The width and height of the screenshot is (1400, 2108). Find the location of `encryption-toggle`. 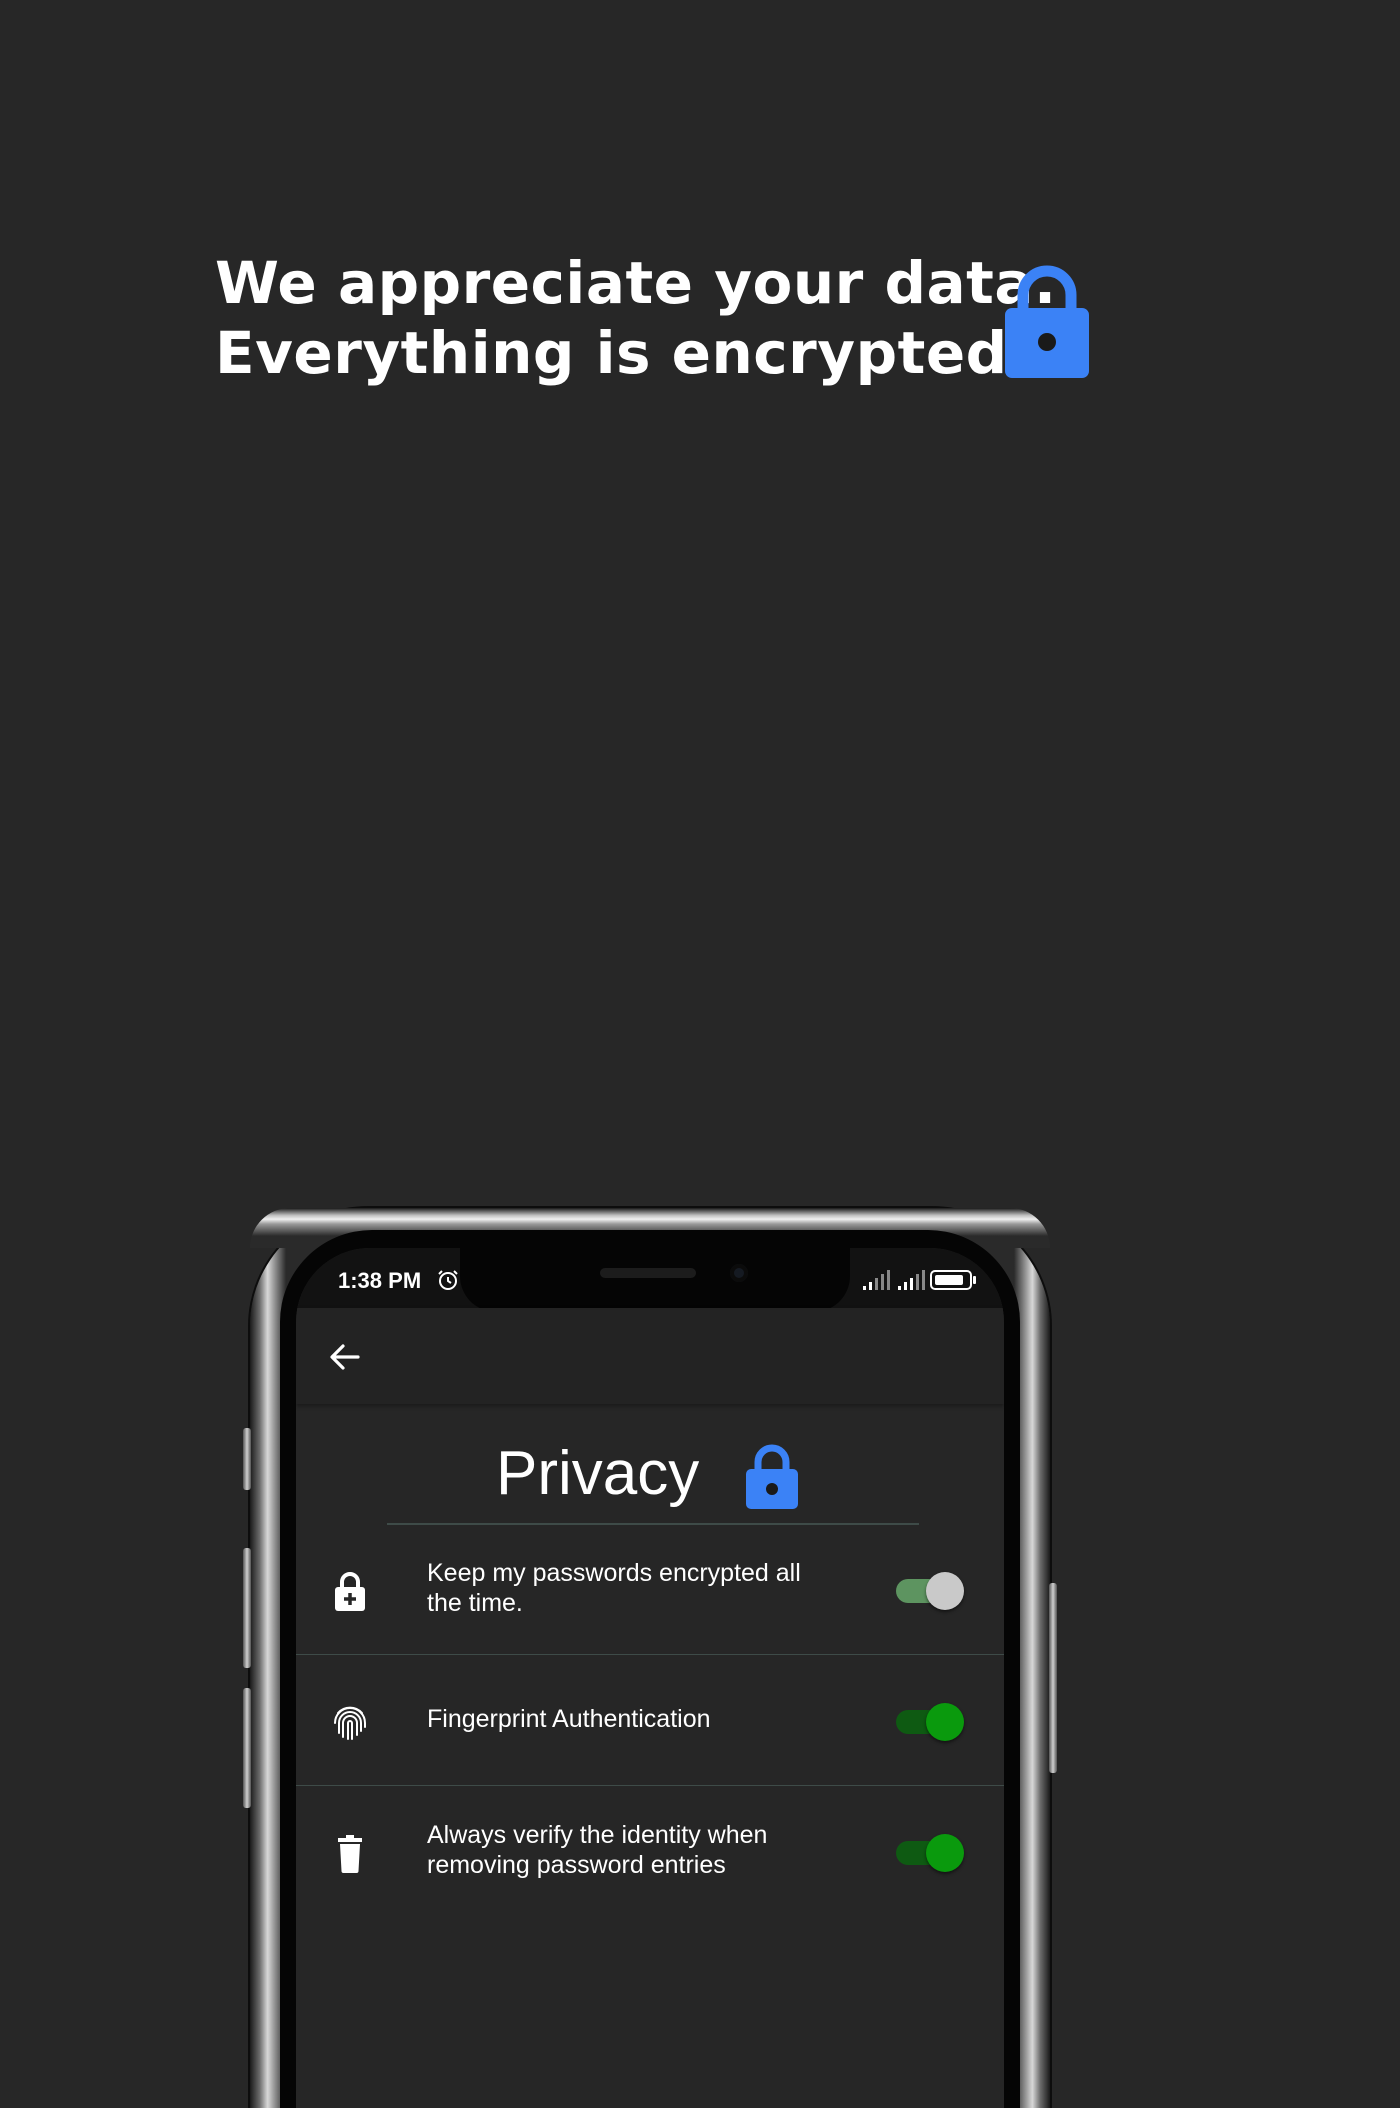

encryption-toggle is located at coordinates (931, 1590).